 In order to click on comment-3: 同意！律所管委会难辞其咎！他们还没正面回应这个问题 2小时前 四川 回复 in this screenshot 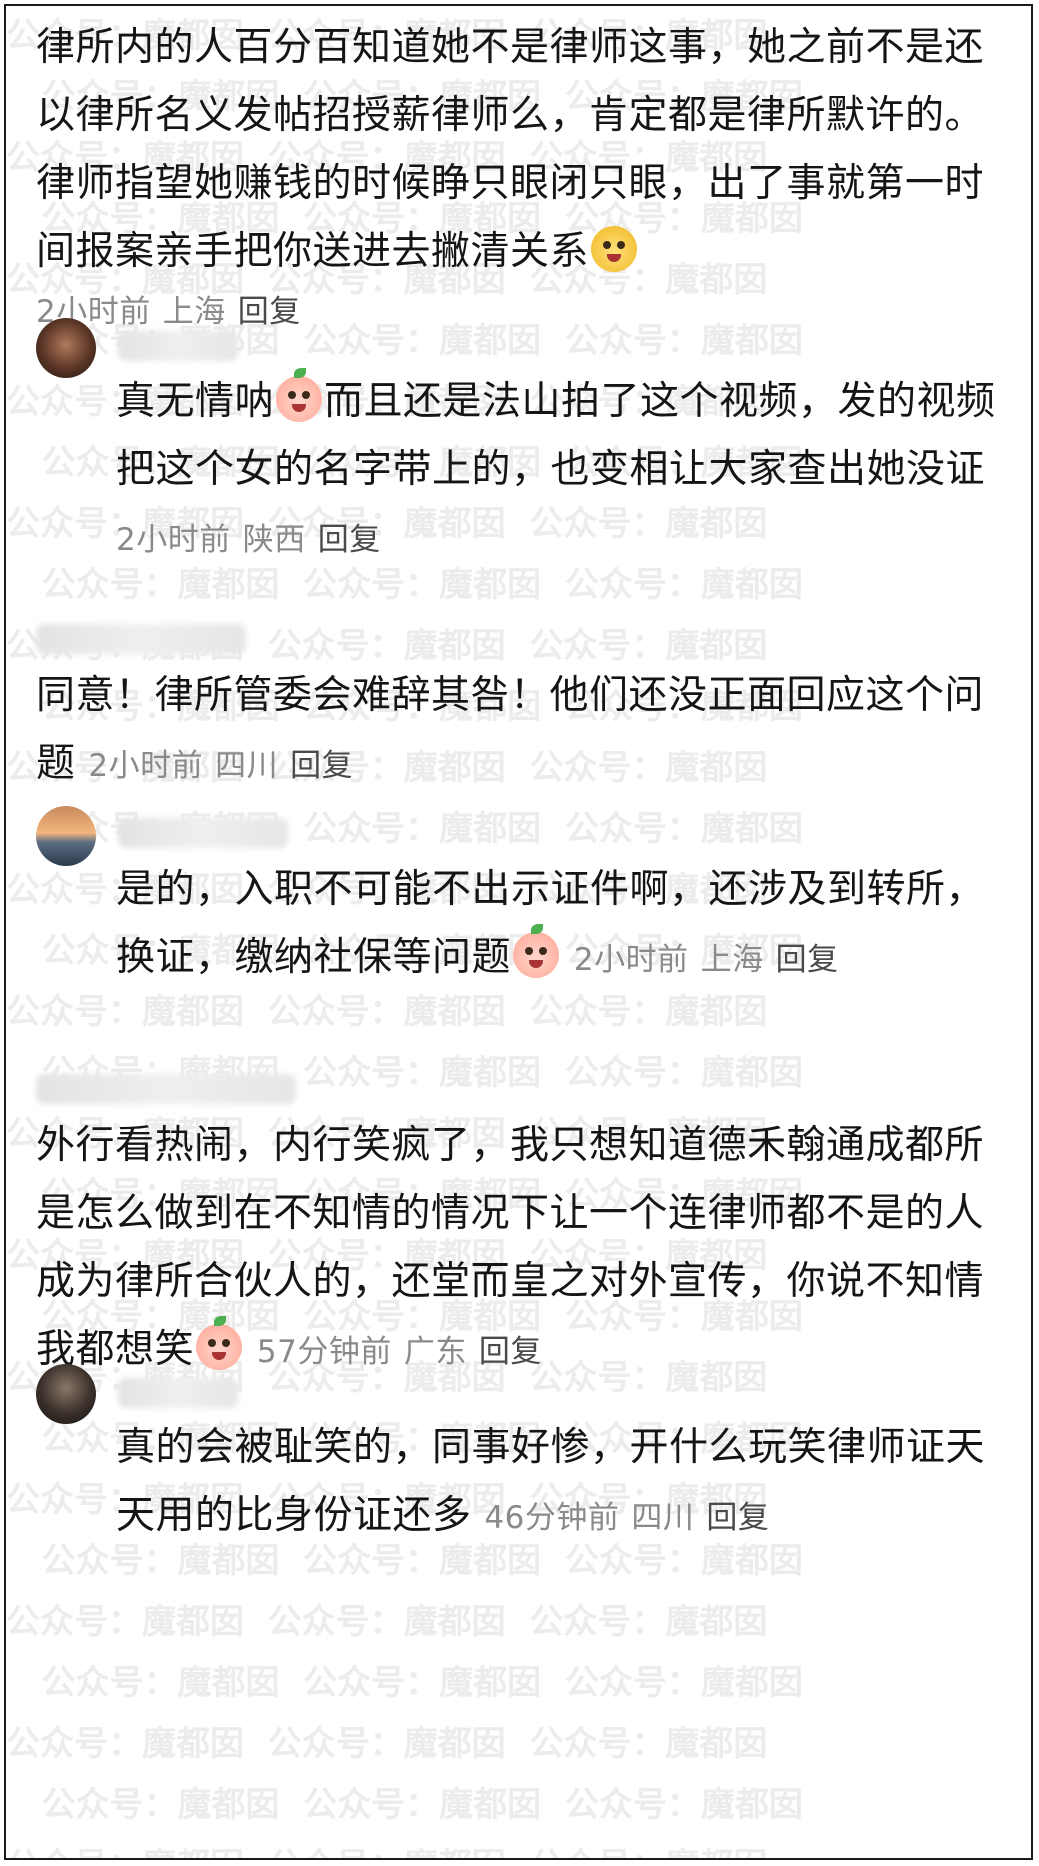, I will do `click(526, 731)`.